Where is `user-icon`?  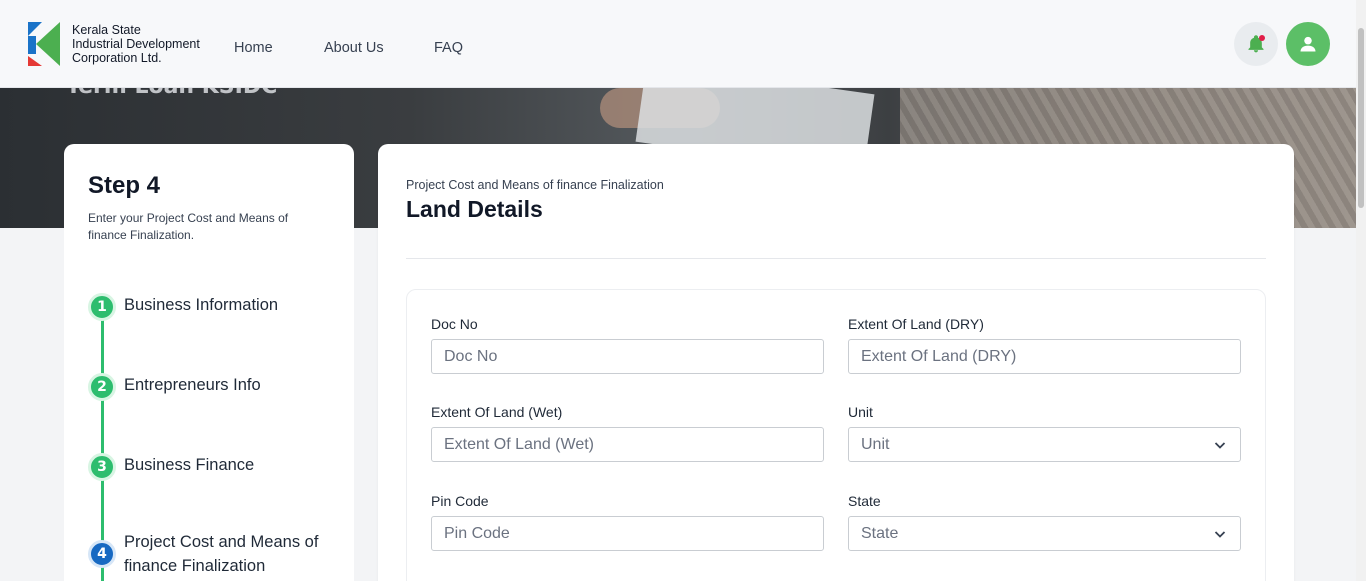
user-icon is located at coordinates (1308, 44).